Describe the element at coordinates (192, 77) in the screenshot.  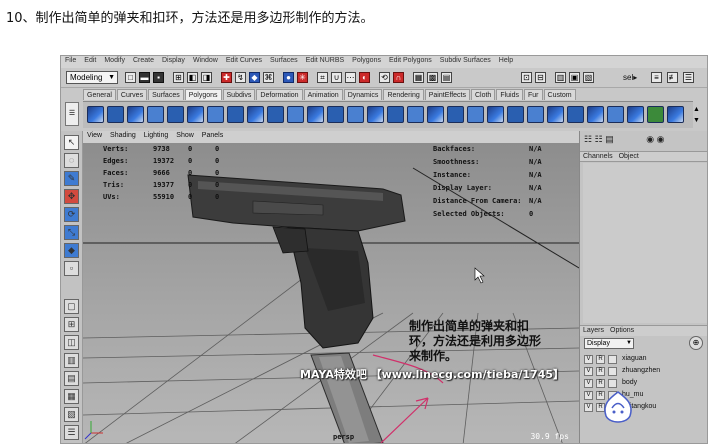
I see `select-object-icon: ◧` at that location.